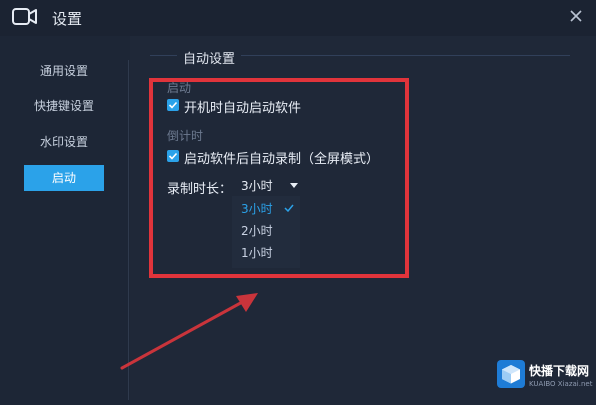 This screenshot has height=405, width=596. Describe the element at coordinates (25, 17) in the screenshot. I see `video-camera-icon` at that location.